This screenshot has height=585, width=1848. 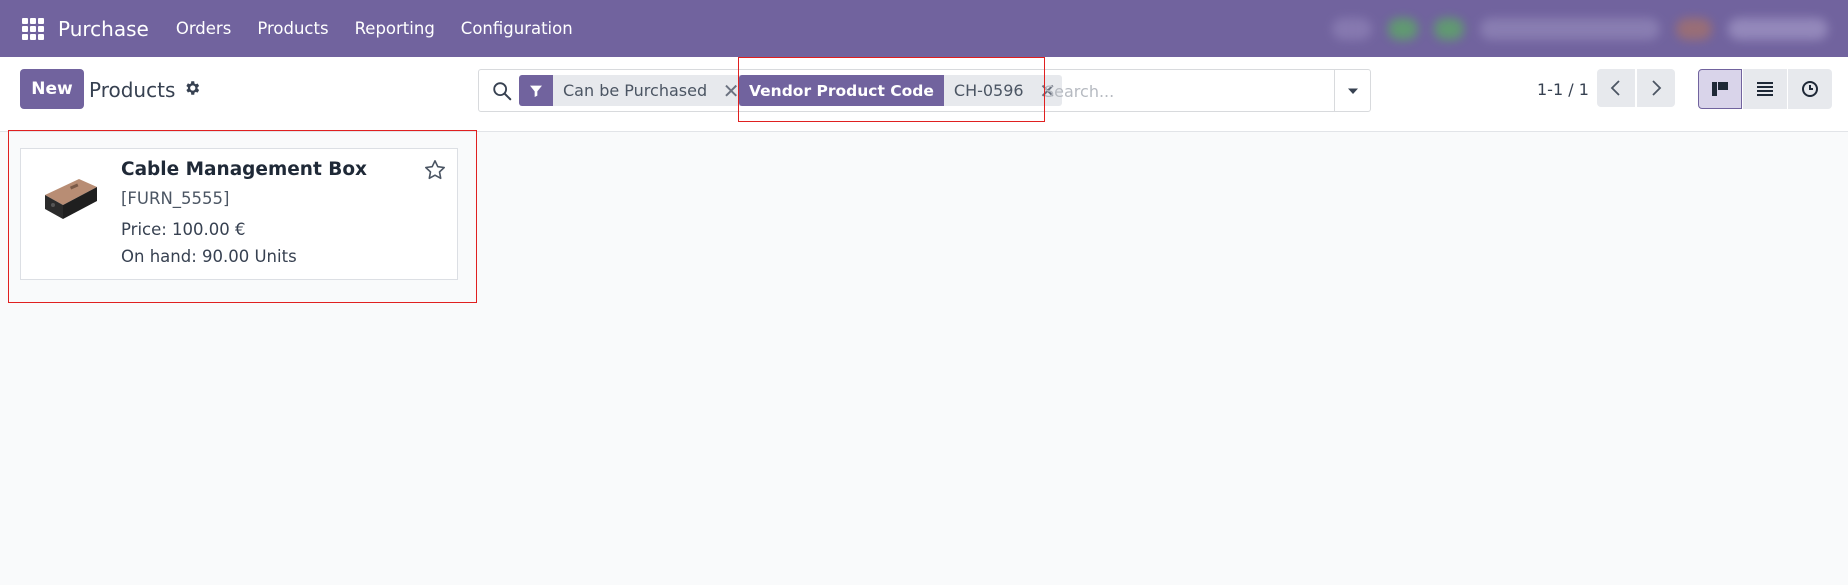 I want to click on search-icon, so click(x=502, y=91).